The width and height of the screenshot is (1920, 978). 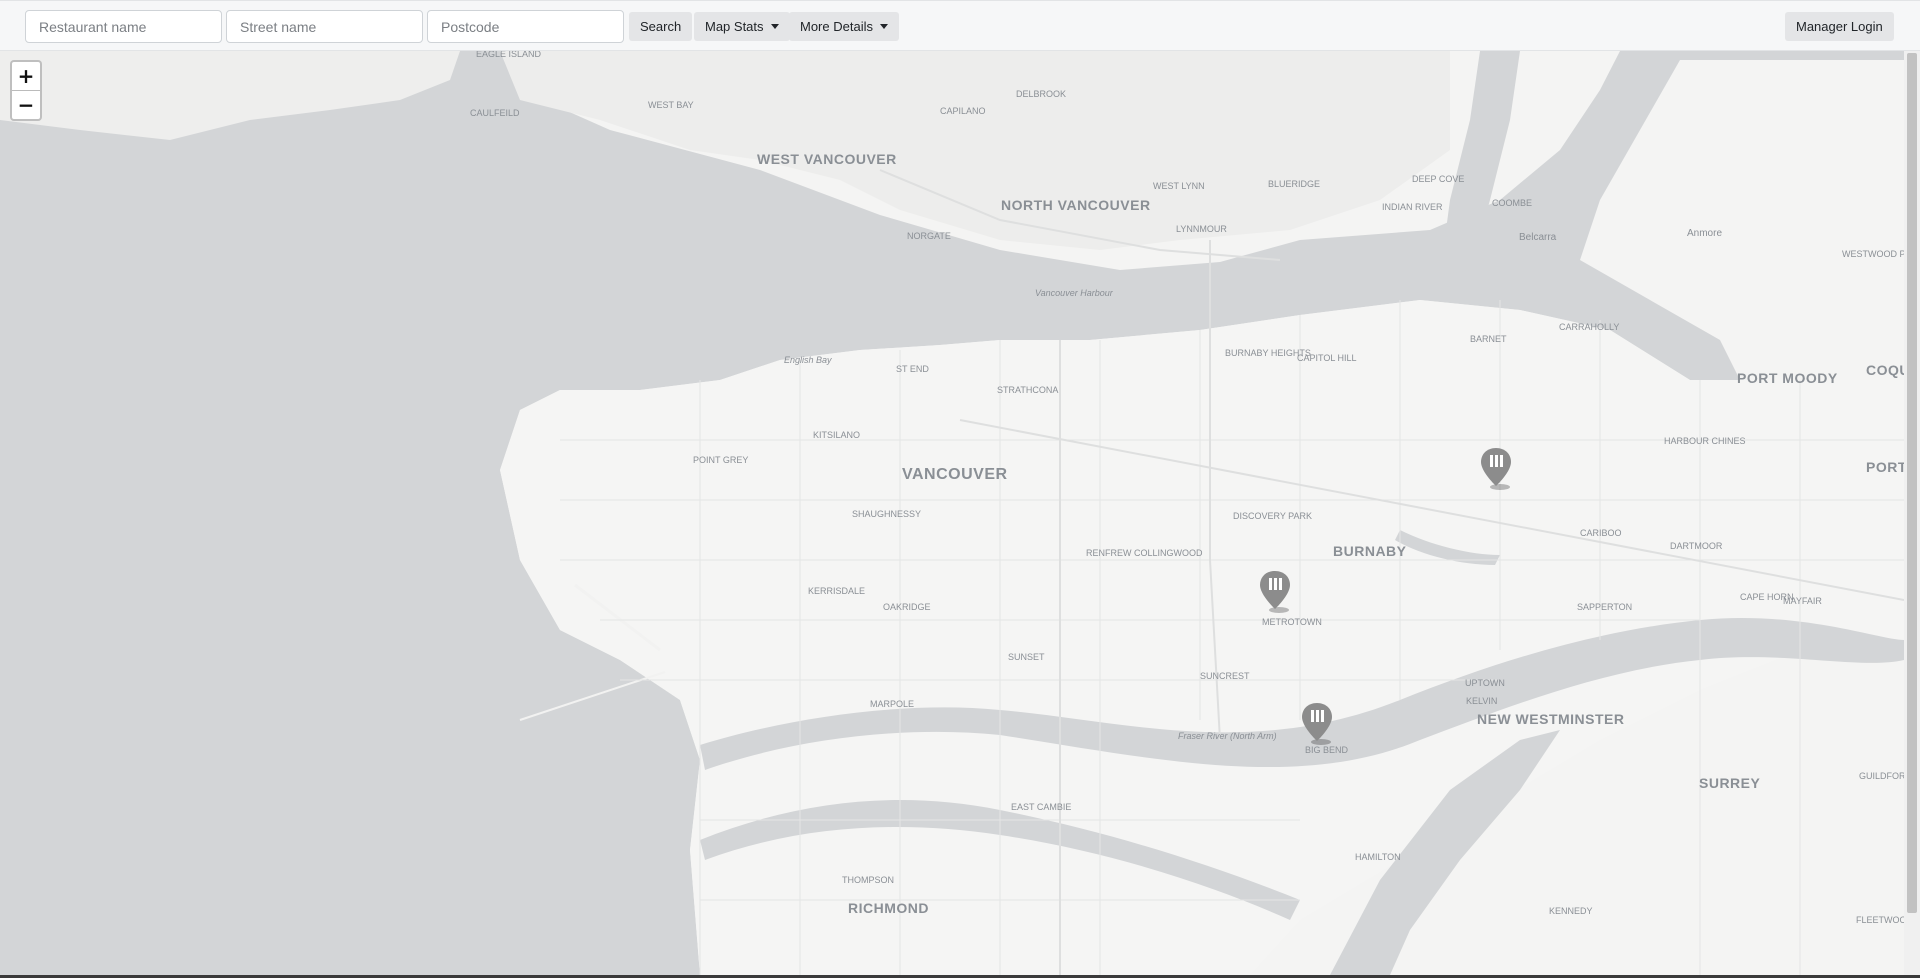 I want to click on vertical-scrollbar, so click(x=1912, y=513).